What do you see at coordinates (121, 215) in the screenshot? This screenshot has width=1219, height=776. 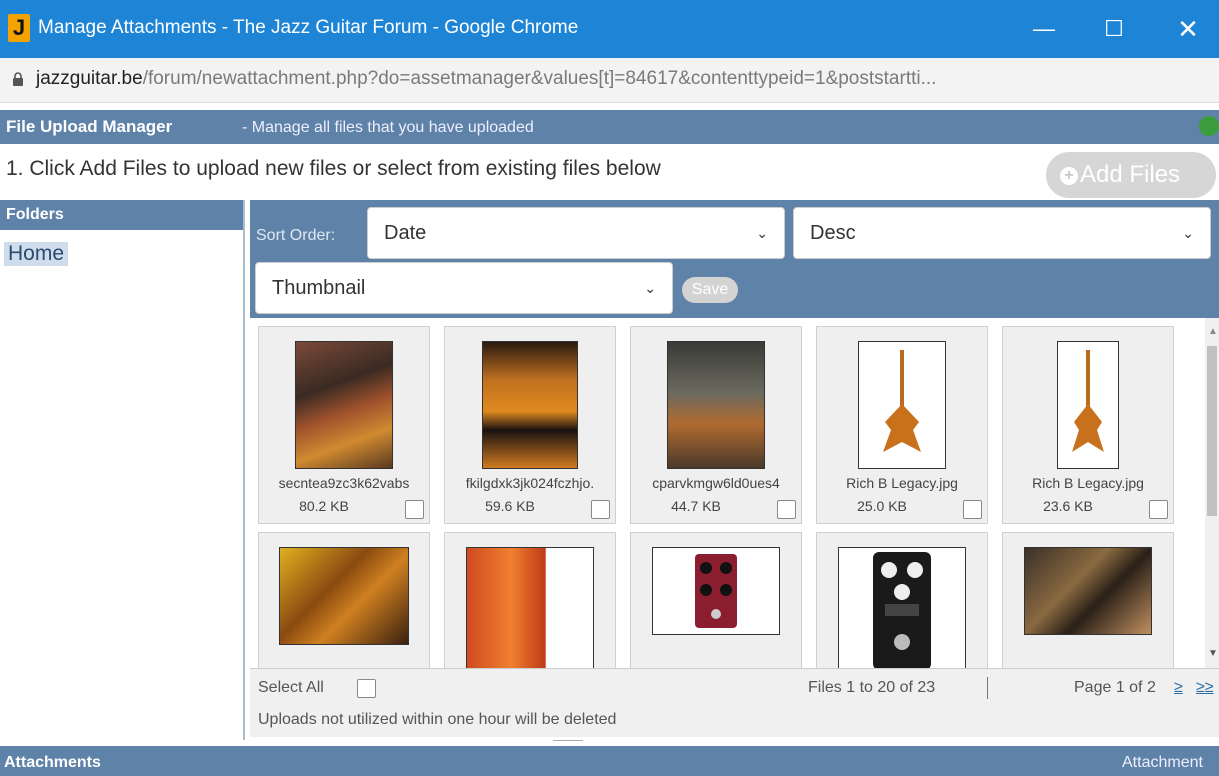 I see `folders-header: Folders` at bounding box center [121, 215].